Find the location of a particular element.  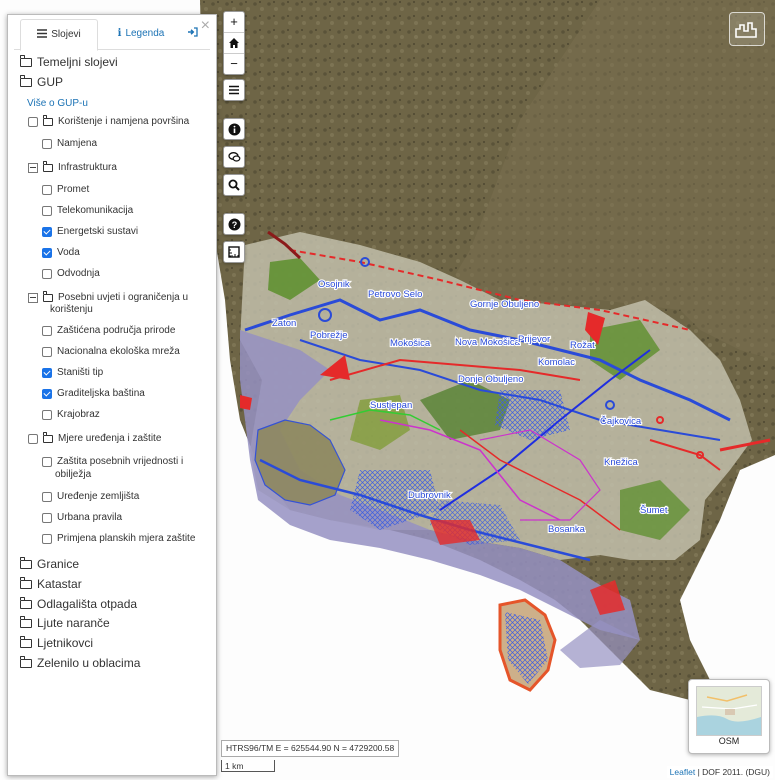

place-label: Čajkovica is located at coordinates (621, 421).